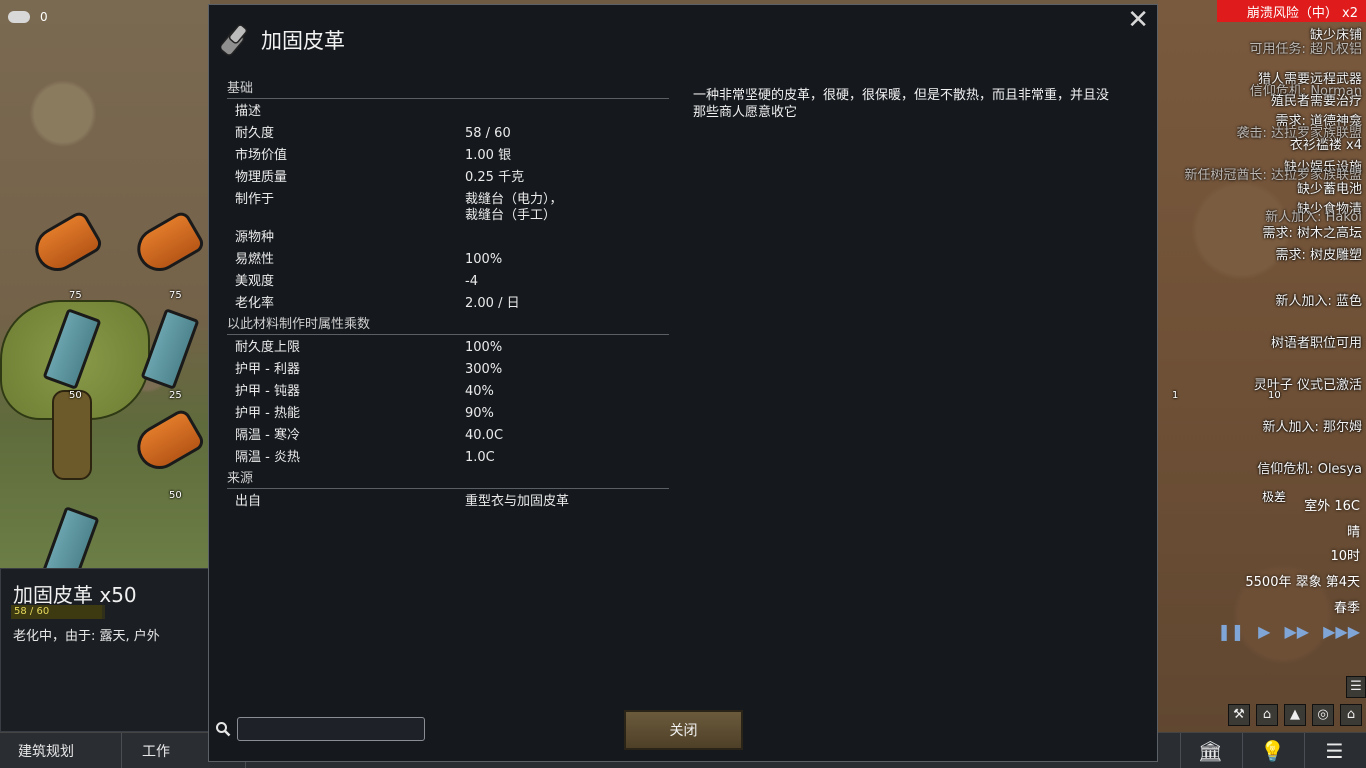 Image resolution: width=1366 pixels, height=768 pixels. What do you see at coordinates (1138, 20) in the screenshot?
I see `close-icon: ✕` at bounding box center [1138, 20].